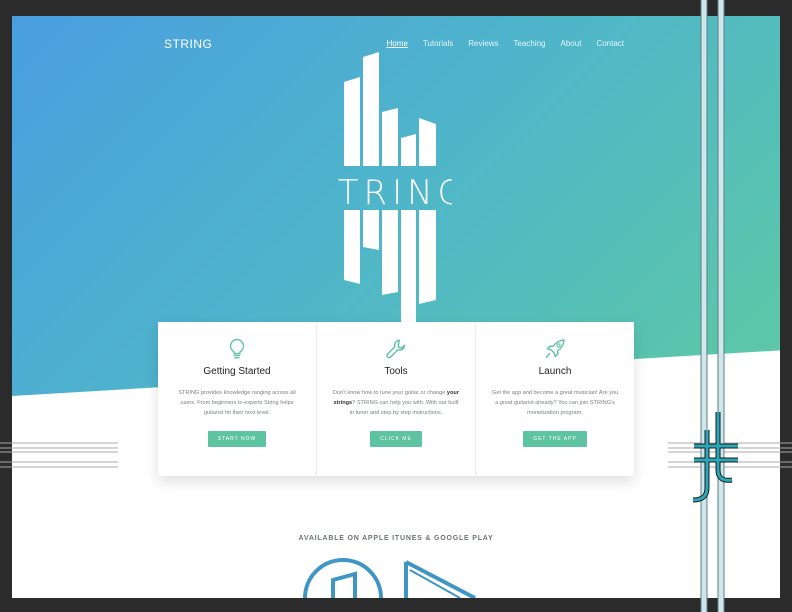 This screenshot has height=612, width=792. What do you see at coordinates (440, 579) in the screenshot?
I see `google-play-icon` at bounding box center [440, 579].